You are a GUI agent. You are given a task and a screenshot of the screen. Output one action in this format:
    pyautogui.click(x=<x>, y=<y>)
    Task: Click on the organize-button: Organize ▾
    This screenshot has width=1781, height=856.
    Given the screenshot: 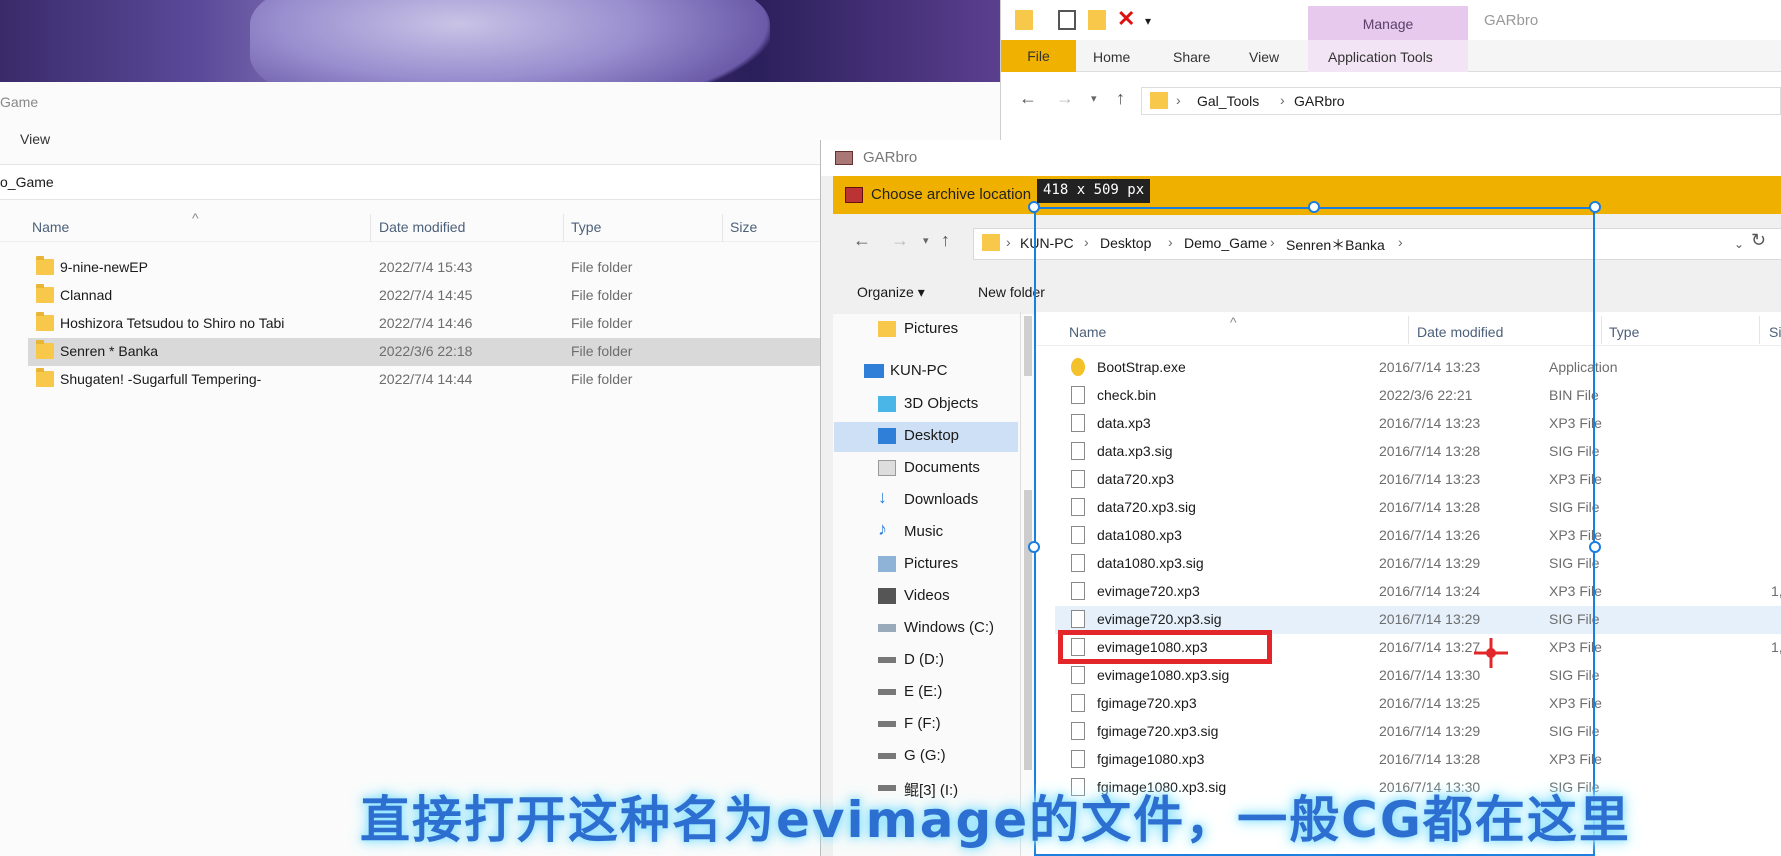 What is the action you would take?
    pyautogui.click(x=891, y=292)
    